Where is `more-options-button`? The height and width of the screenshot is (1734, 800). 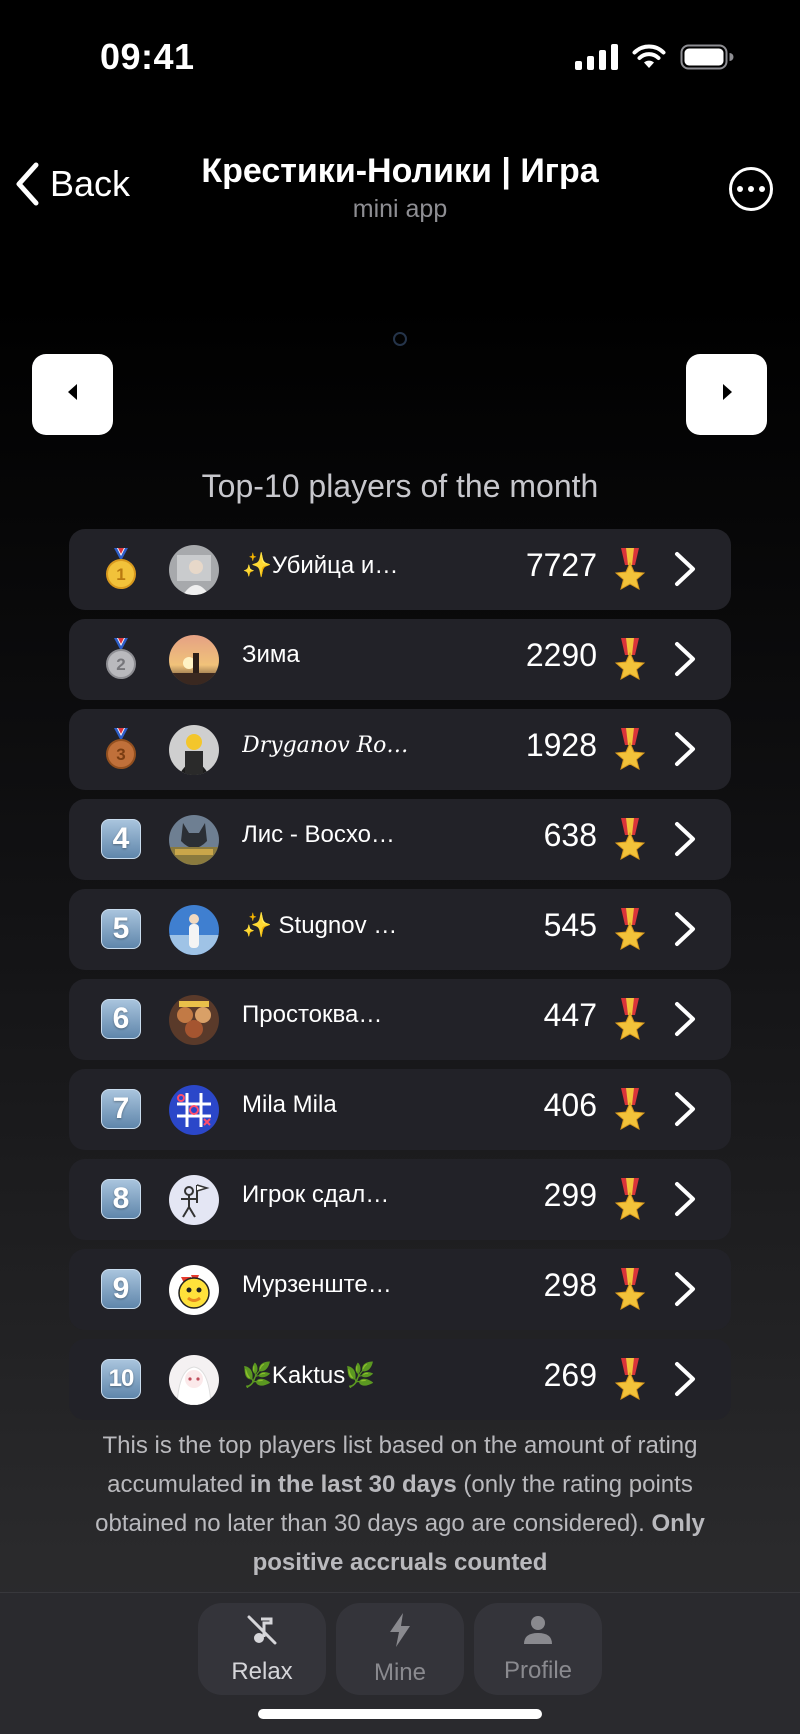 more-options-button is located at coordinates (751, 189).